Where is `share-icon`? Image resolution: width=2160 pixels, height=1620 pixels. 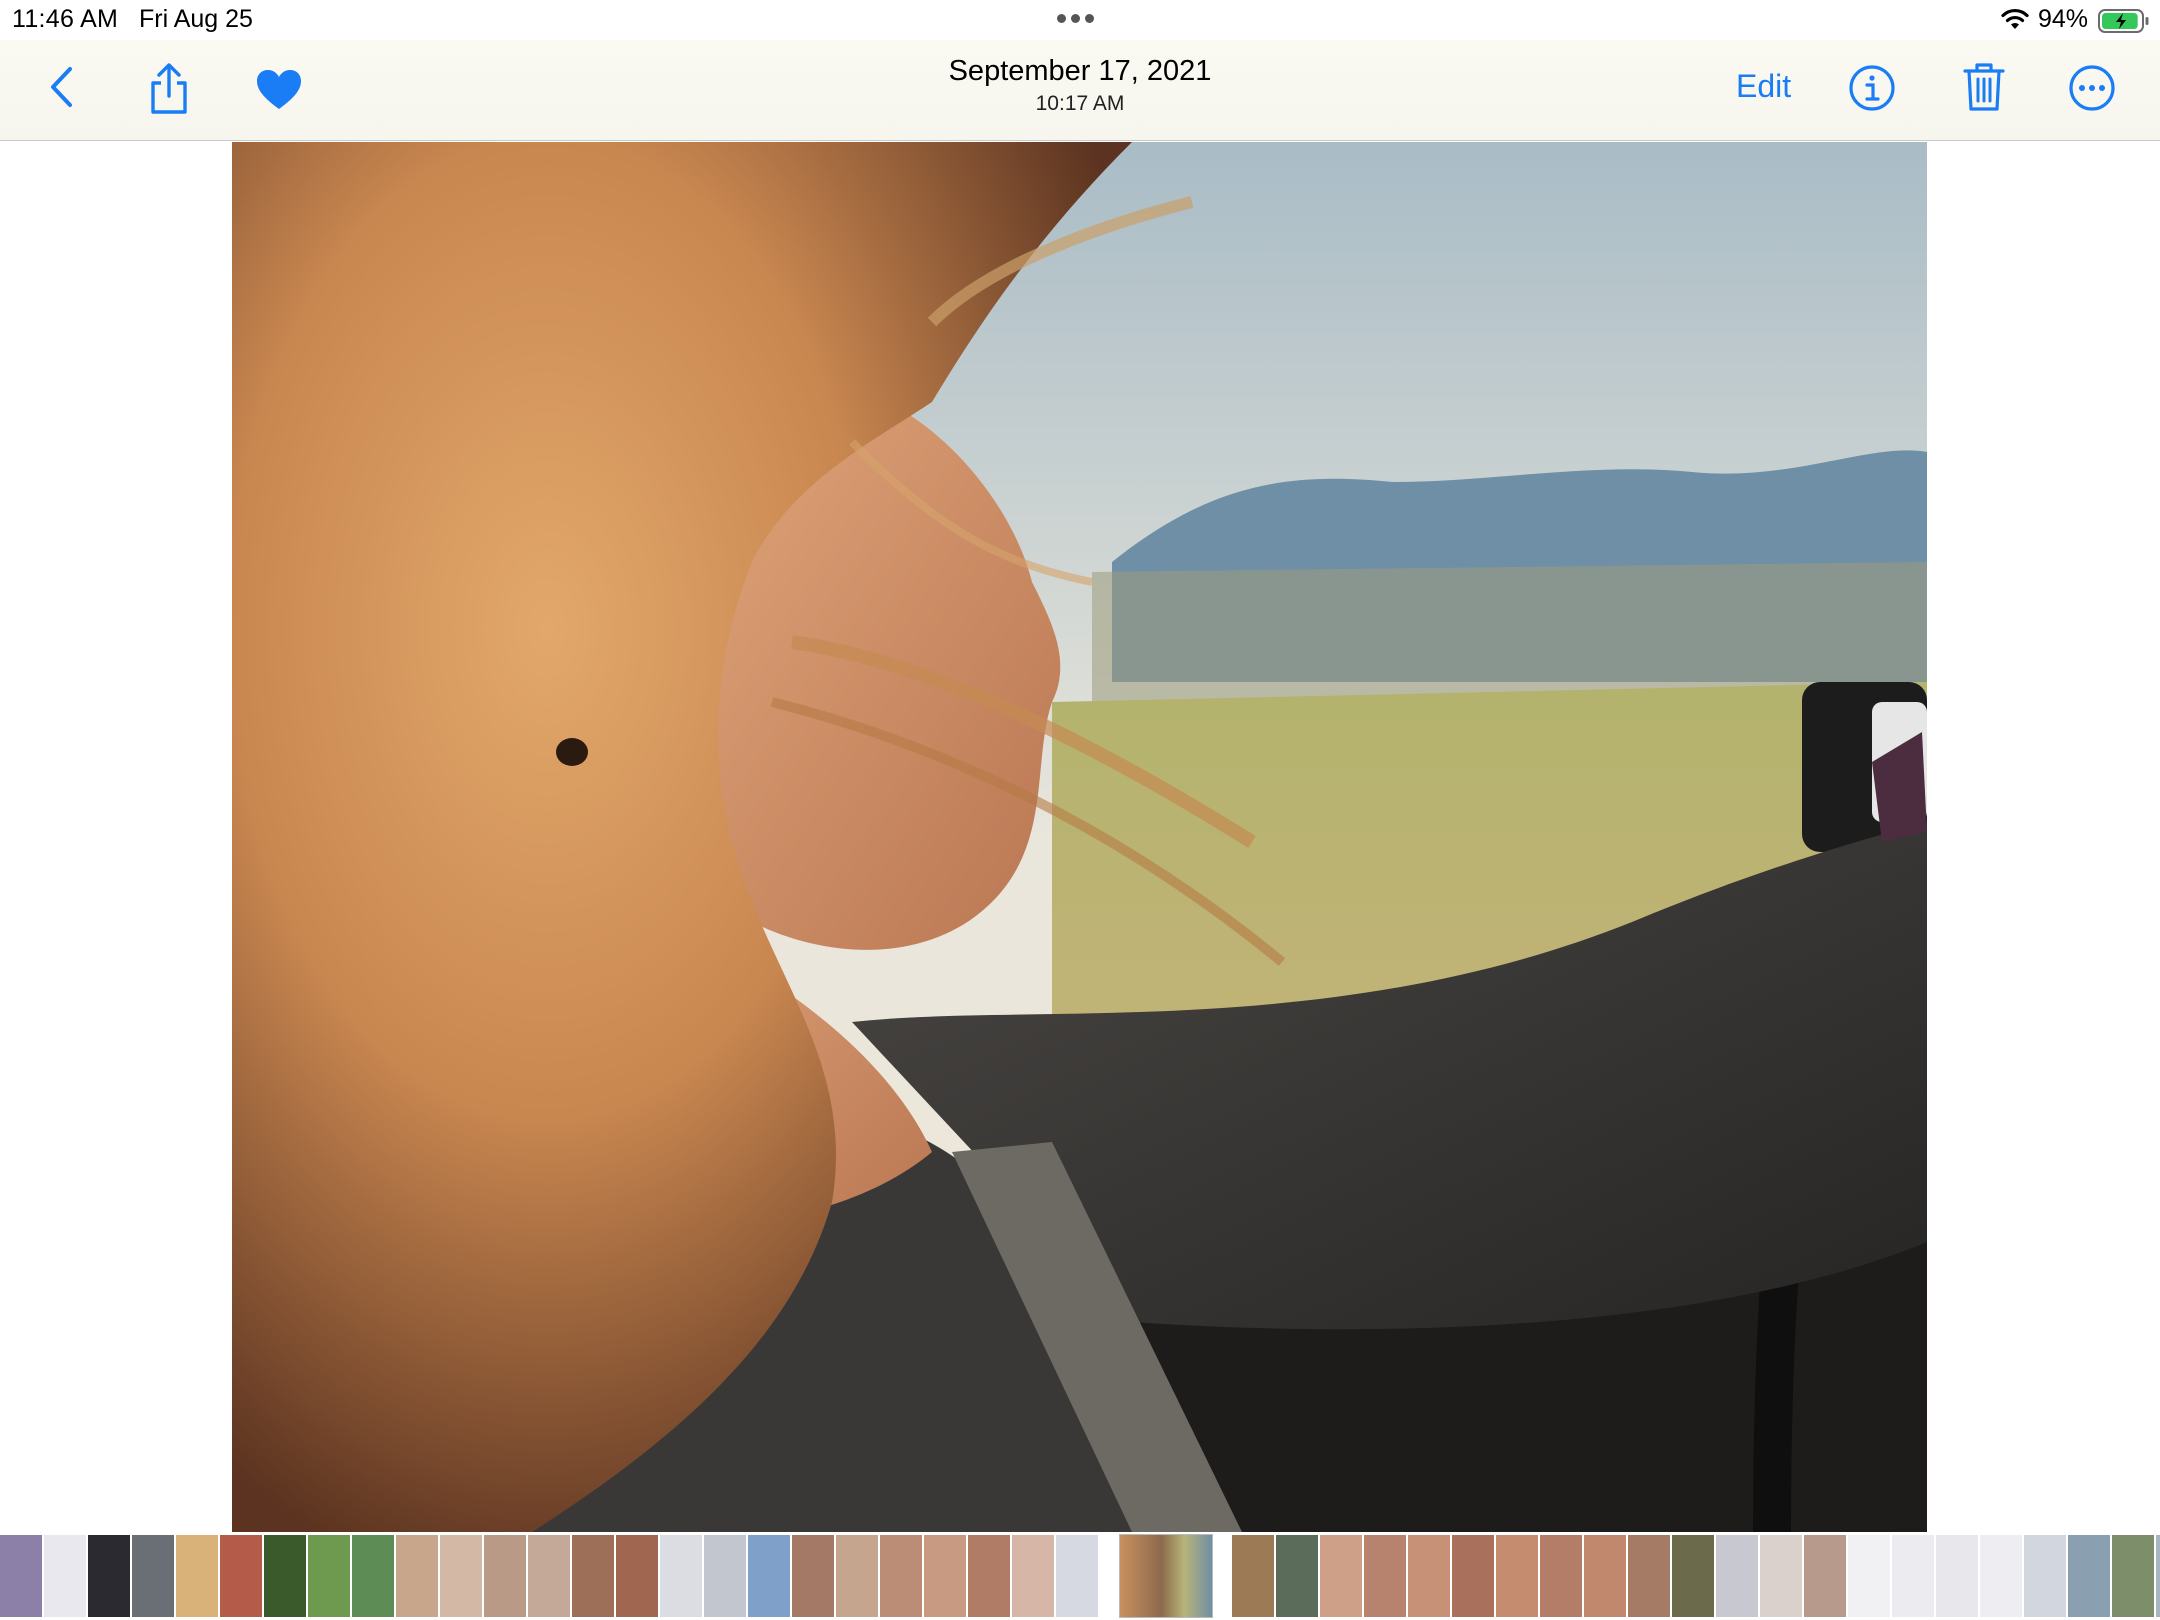
share-icon is located at coordinates (169, 88).